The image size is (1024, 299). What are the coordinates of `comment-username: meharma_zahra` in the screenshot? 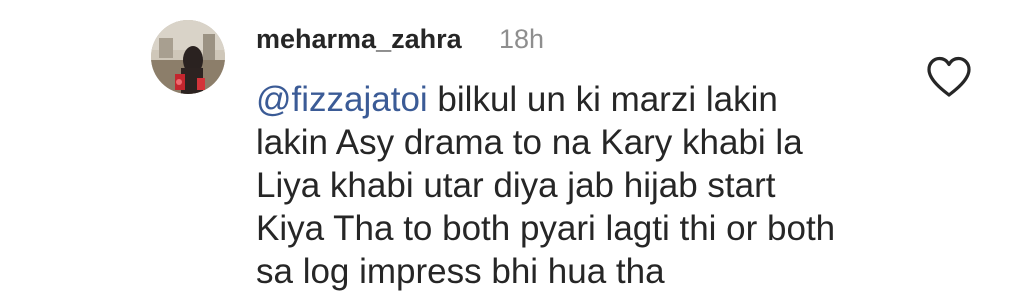 It's located at (359, 39).